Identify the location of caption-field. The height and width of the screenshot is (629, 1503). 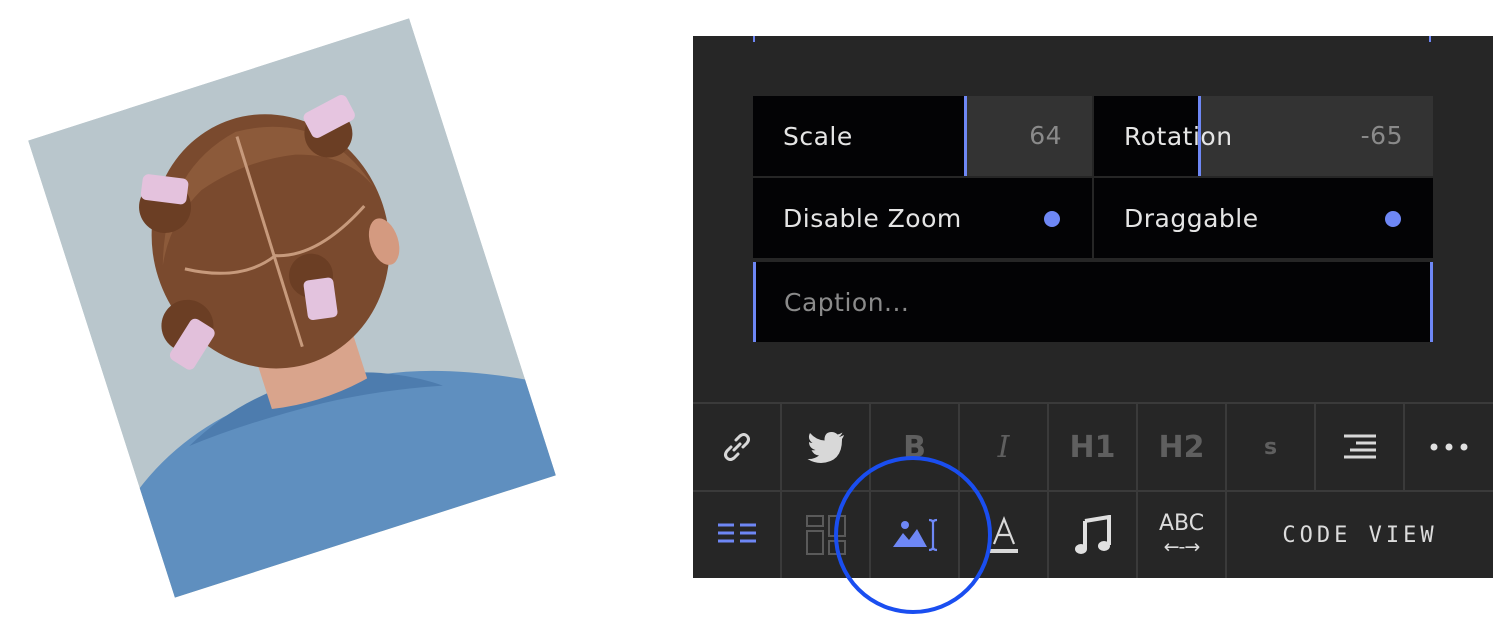
(1093, 302).